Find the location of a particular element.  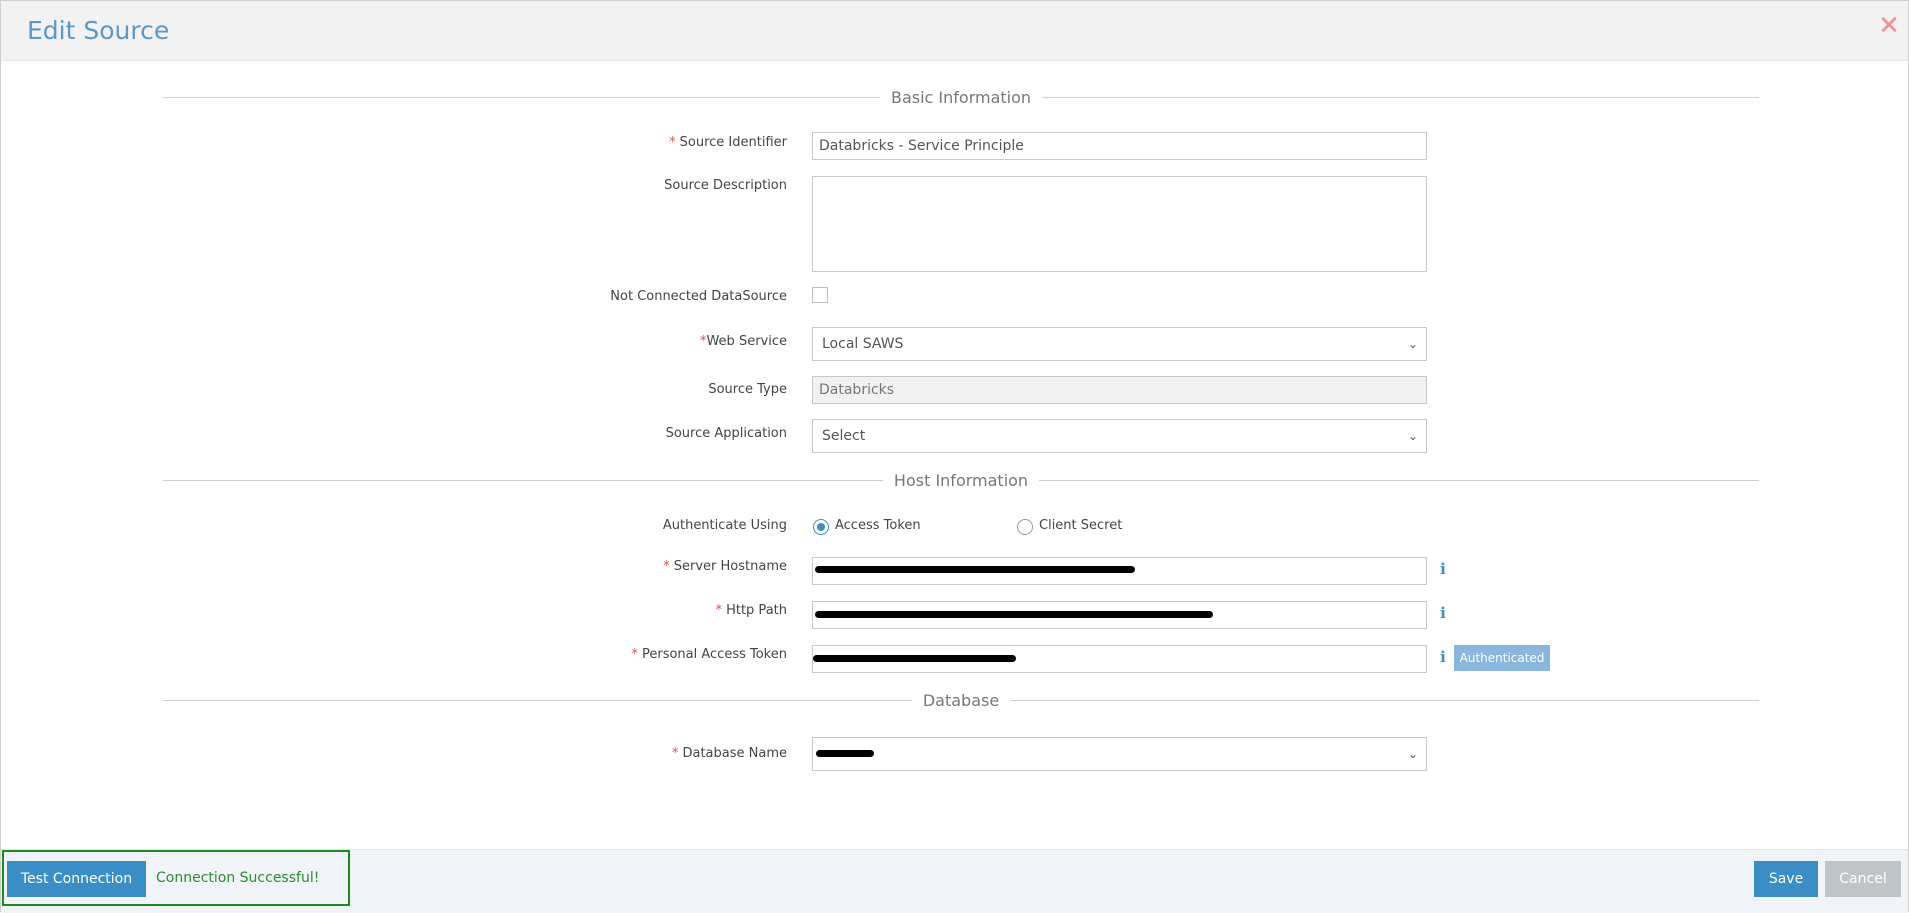

section-title: Database is located at coordinates (961, 700).